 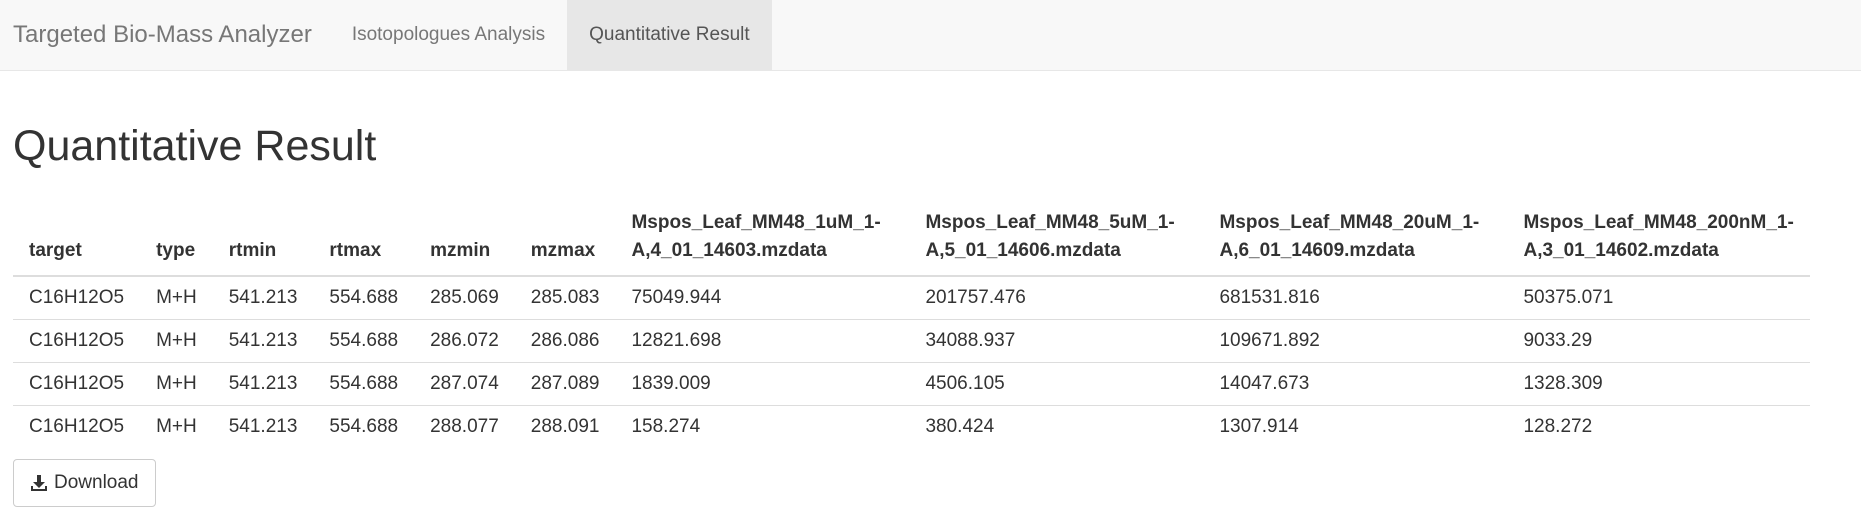 I want to click on cell-sample-20um: 109671.892, so click(x=1355, y=341).